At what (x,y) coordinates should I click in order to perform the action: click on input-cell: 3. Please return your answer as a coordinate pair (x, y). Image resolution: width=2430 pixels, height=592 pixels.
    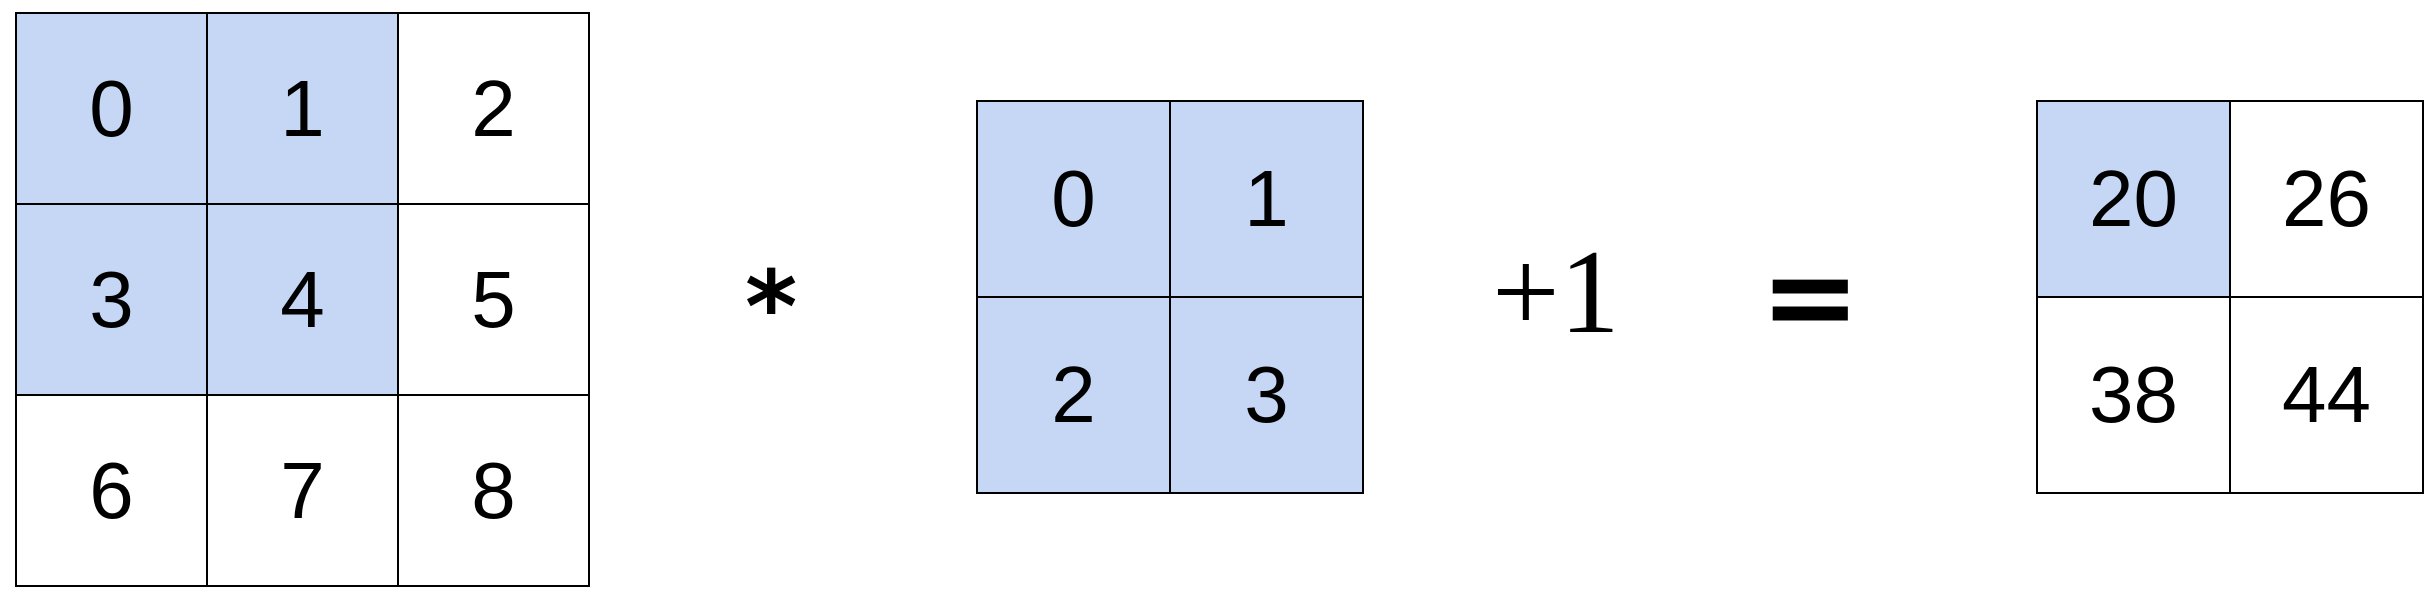
    Looking at the image, I should click on (112, 300).